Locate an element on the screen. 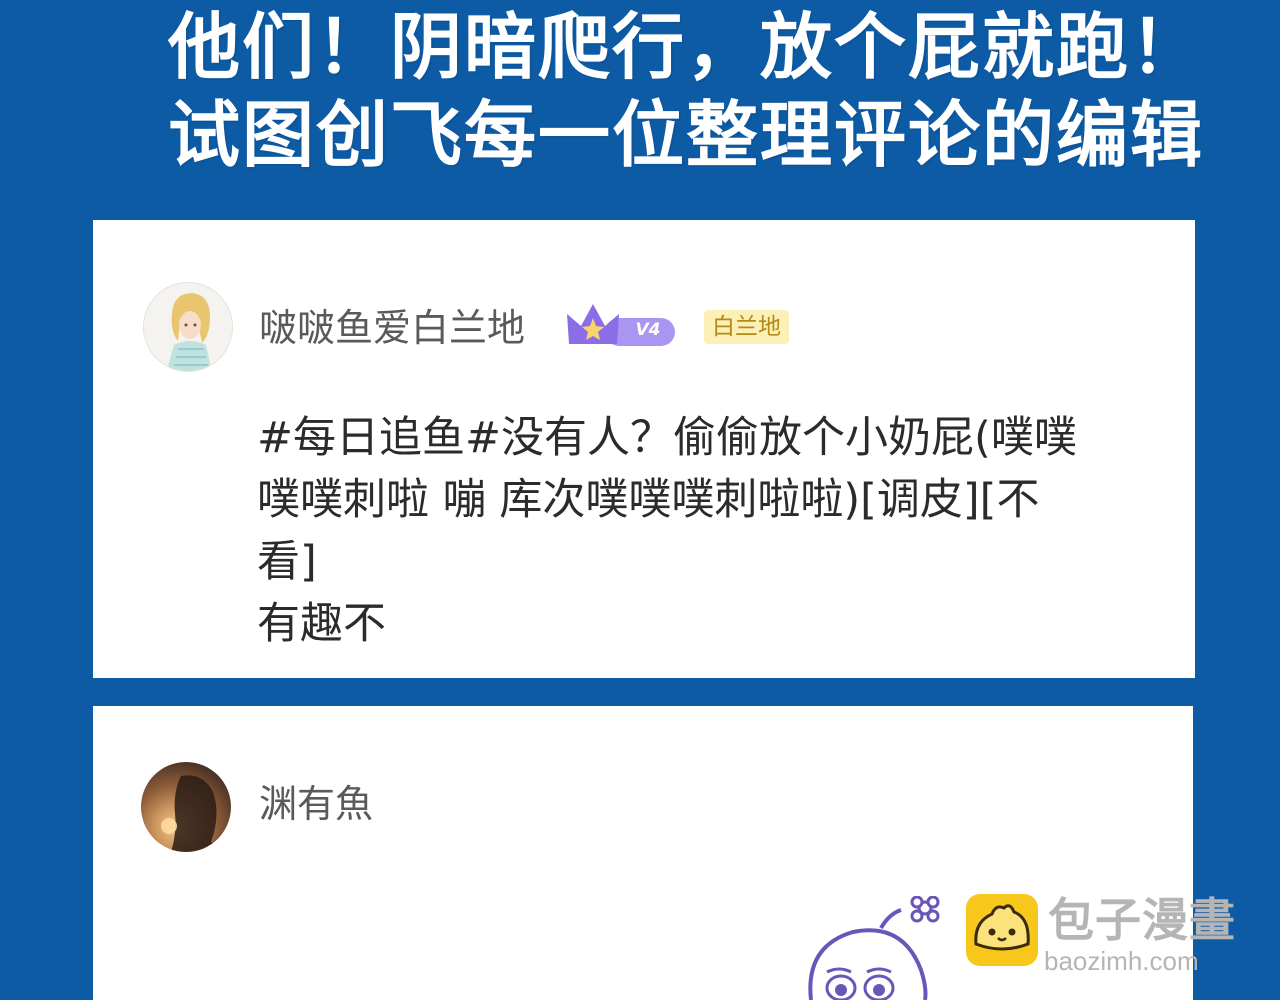  comment-line-4: 有趣不 is located at coordinates (321, 624).